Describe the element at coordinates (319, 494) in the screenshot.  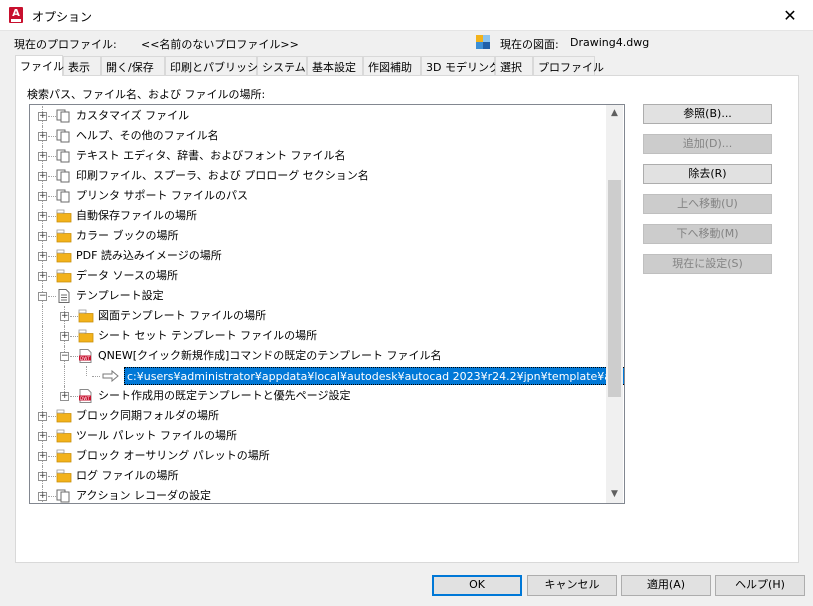
I see `tree-node: + アクション レコーダの設定` at that location.